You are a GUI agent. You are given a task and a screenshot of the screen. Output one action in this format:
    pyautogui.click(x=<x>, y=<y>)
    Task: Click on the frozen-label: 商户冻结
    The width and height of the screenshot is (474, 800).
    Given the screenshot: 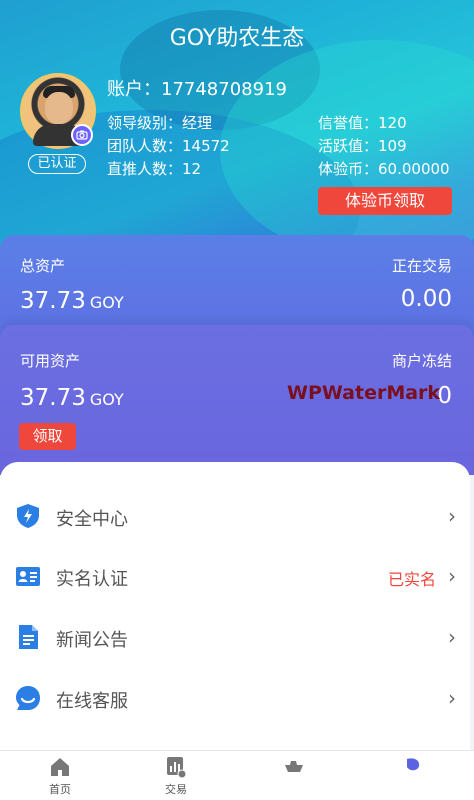 What is the action you would take?
    pyautogui.click(x=421, y=361)
    